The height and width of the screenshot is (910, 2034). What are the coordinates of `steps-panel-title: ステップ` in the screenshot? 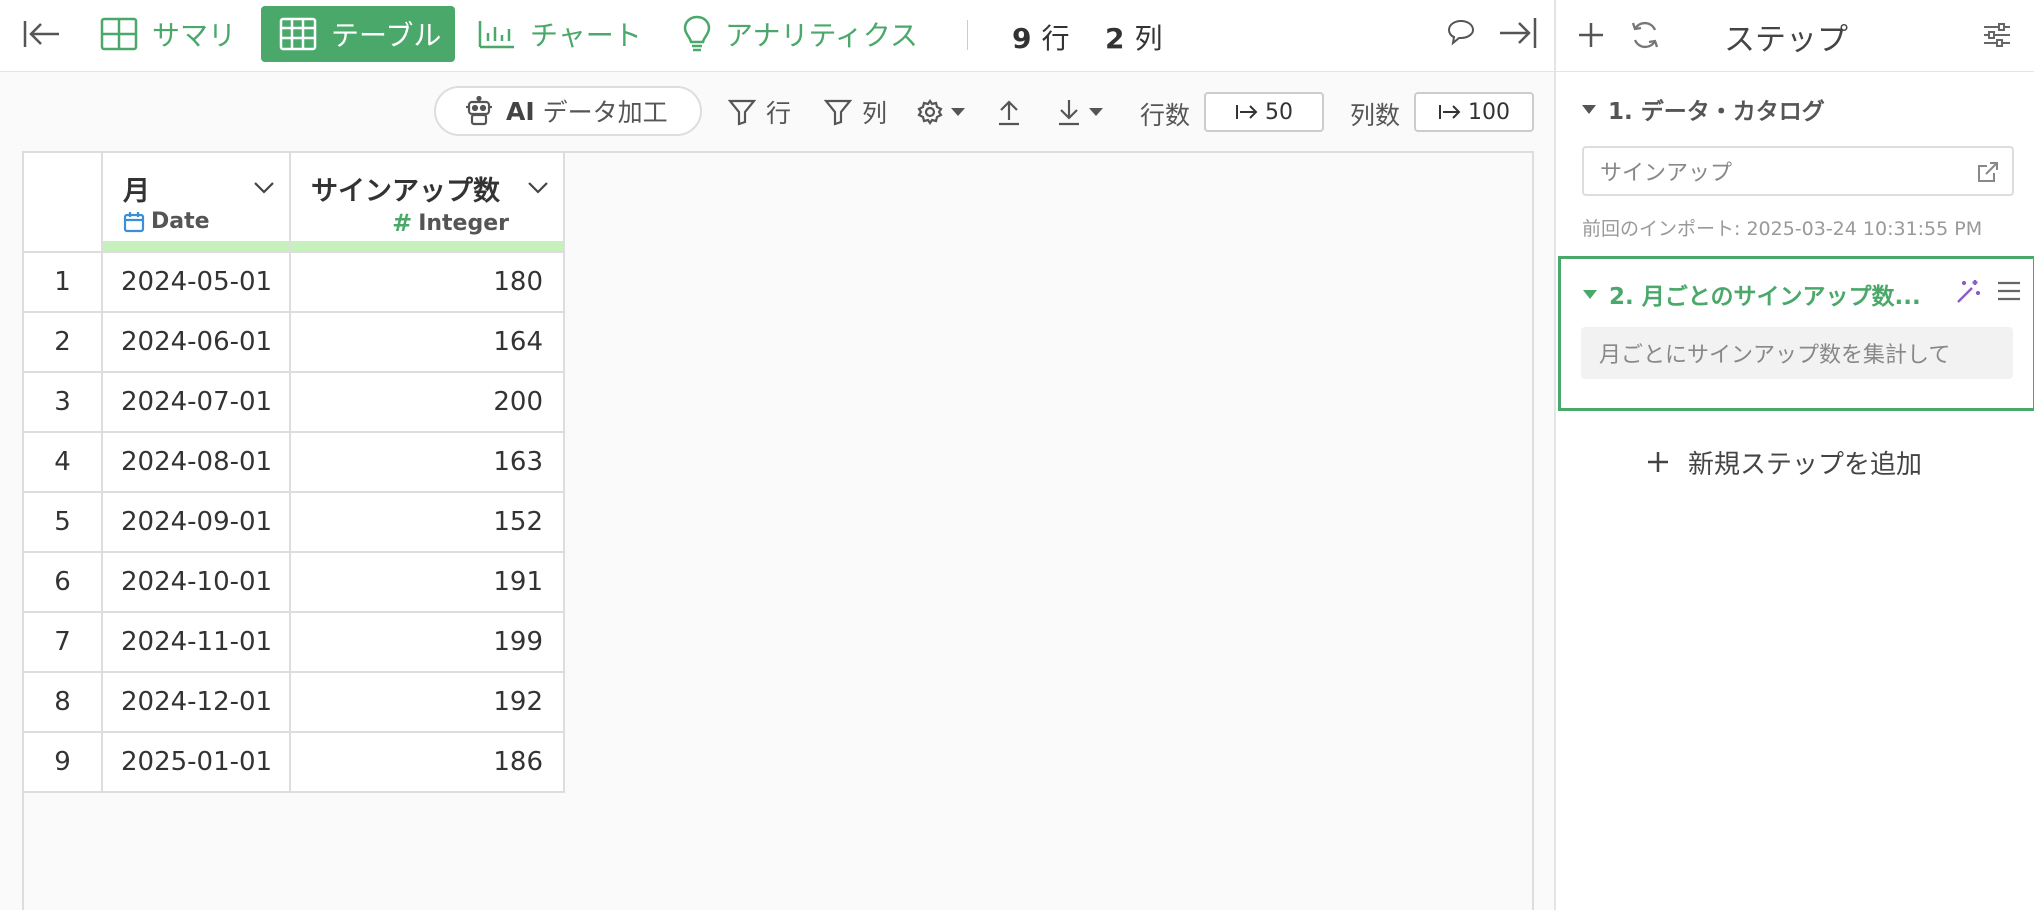 It's located at (1786, 40).